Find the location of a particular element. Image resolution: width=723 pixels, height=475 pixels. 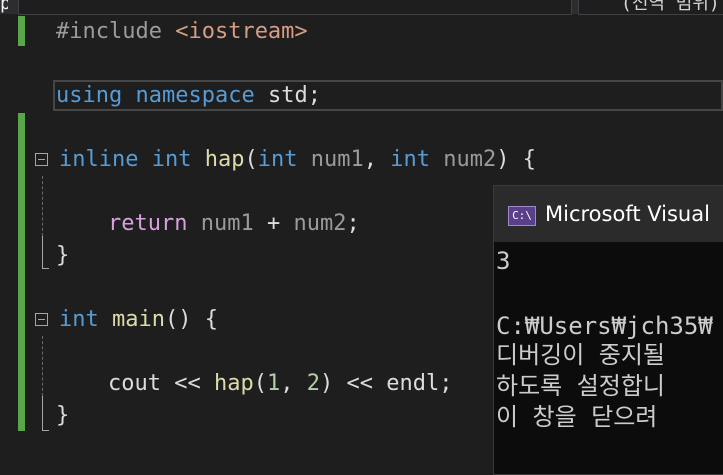

scope-dropdown-label: (전역 범위) is located at coordinates (670, 7).